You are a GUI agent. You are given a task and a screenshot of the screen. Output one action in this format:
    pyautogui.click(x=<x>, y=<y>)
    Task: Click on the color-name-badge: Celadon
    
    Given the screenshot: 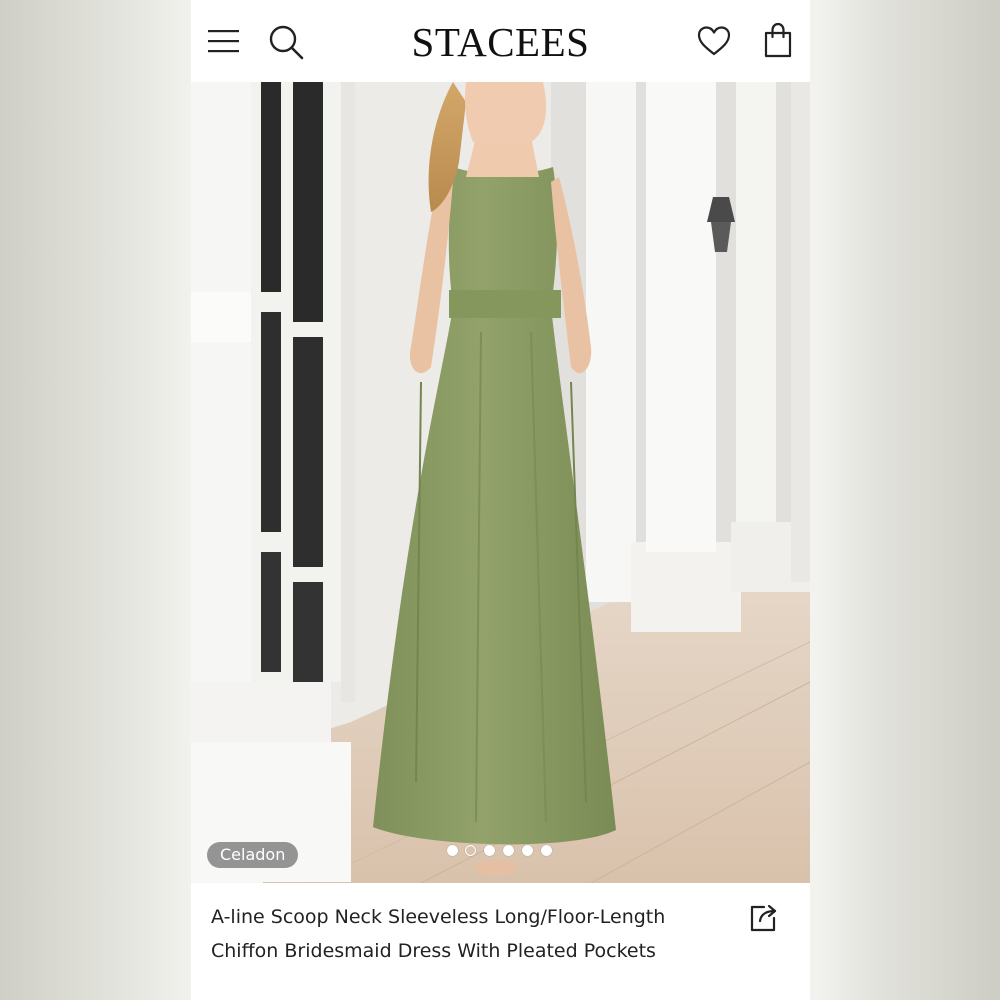 What is the action you would take?
    pyautogui.click(x=253, y=855)
    